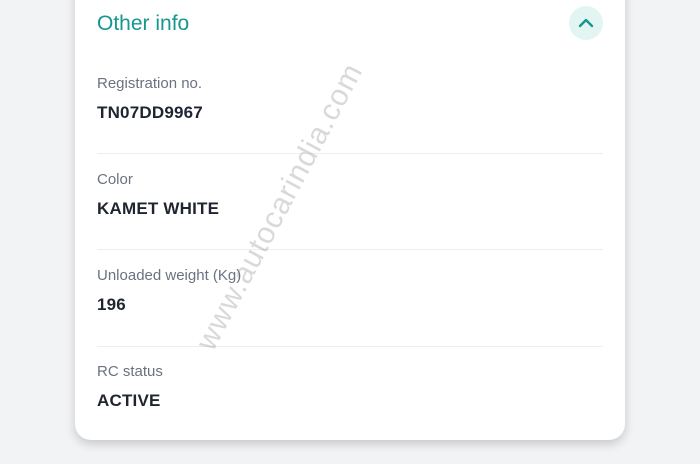  Describe the element at coordinates (350, 314) in the screenshot. I see `unloaded-weight-row: Unloaded weight (Kg) 196` at that location.